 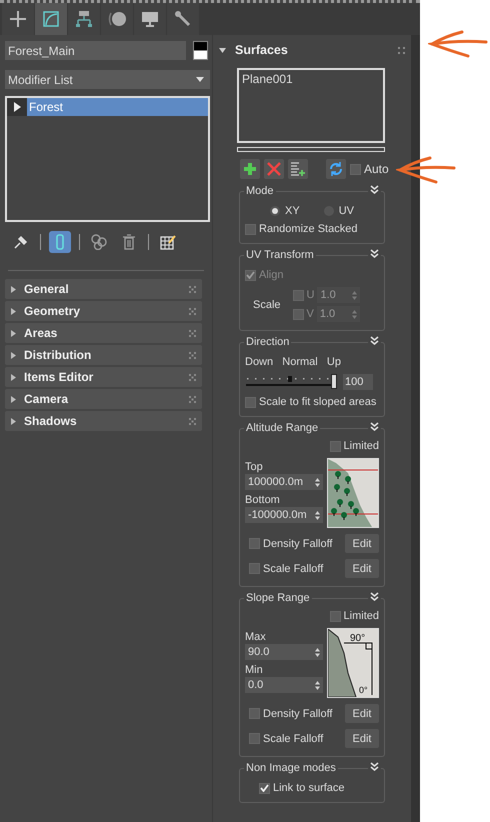 I want to click on tube-icon, so click(x=60, y=242).